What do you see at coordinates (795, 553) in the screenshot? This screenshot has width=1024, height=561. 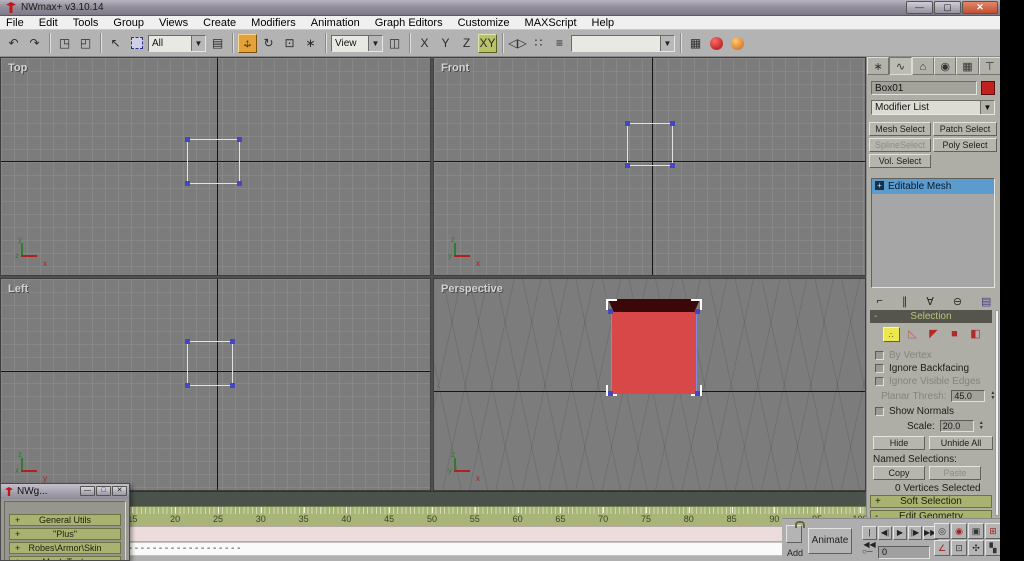 I see `add-time-tag: Add` at bounding box center [795, 553].